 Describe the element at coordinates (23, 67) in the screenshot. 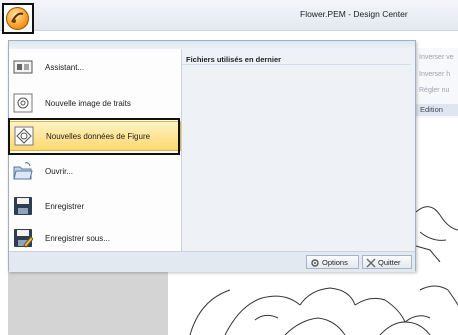

I see `wizard-icon` at that location.